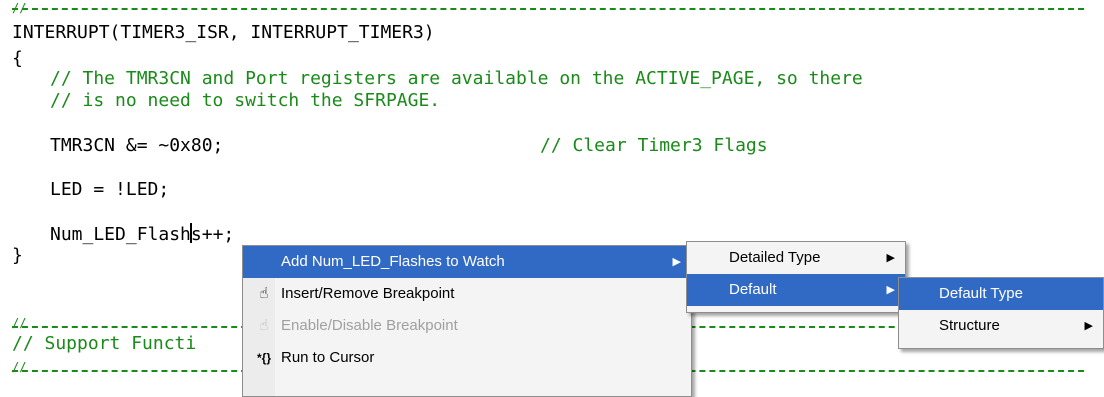 This screenshot has height=397, width=1104. I want to click on menu-item-label: Insert/Remove Breakpoint, so click(368, 293).